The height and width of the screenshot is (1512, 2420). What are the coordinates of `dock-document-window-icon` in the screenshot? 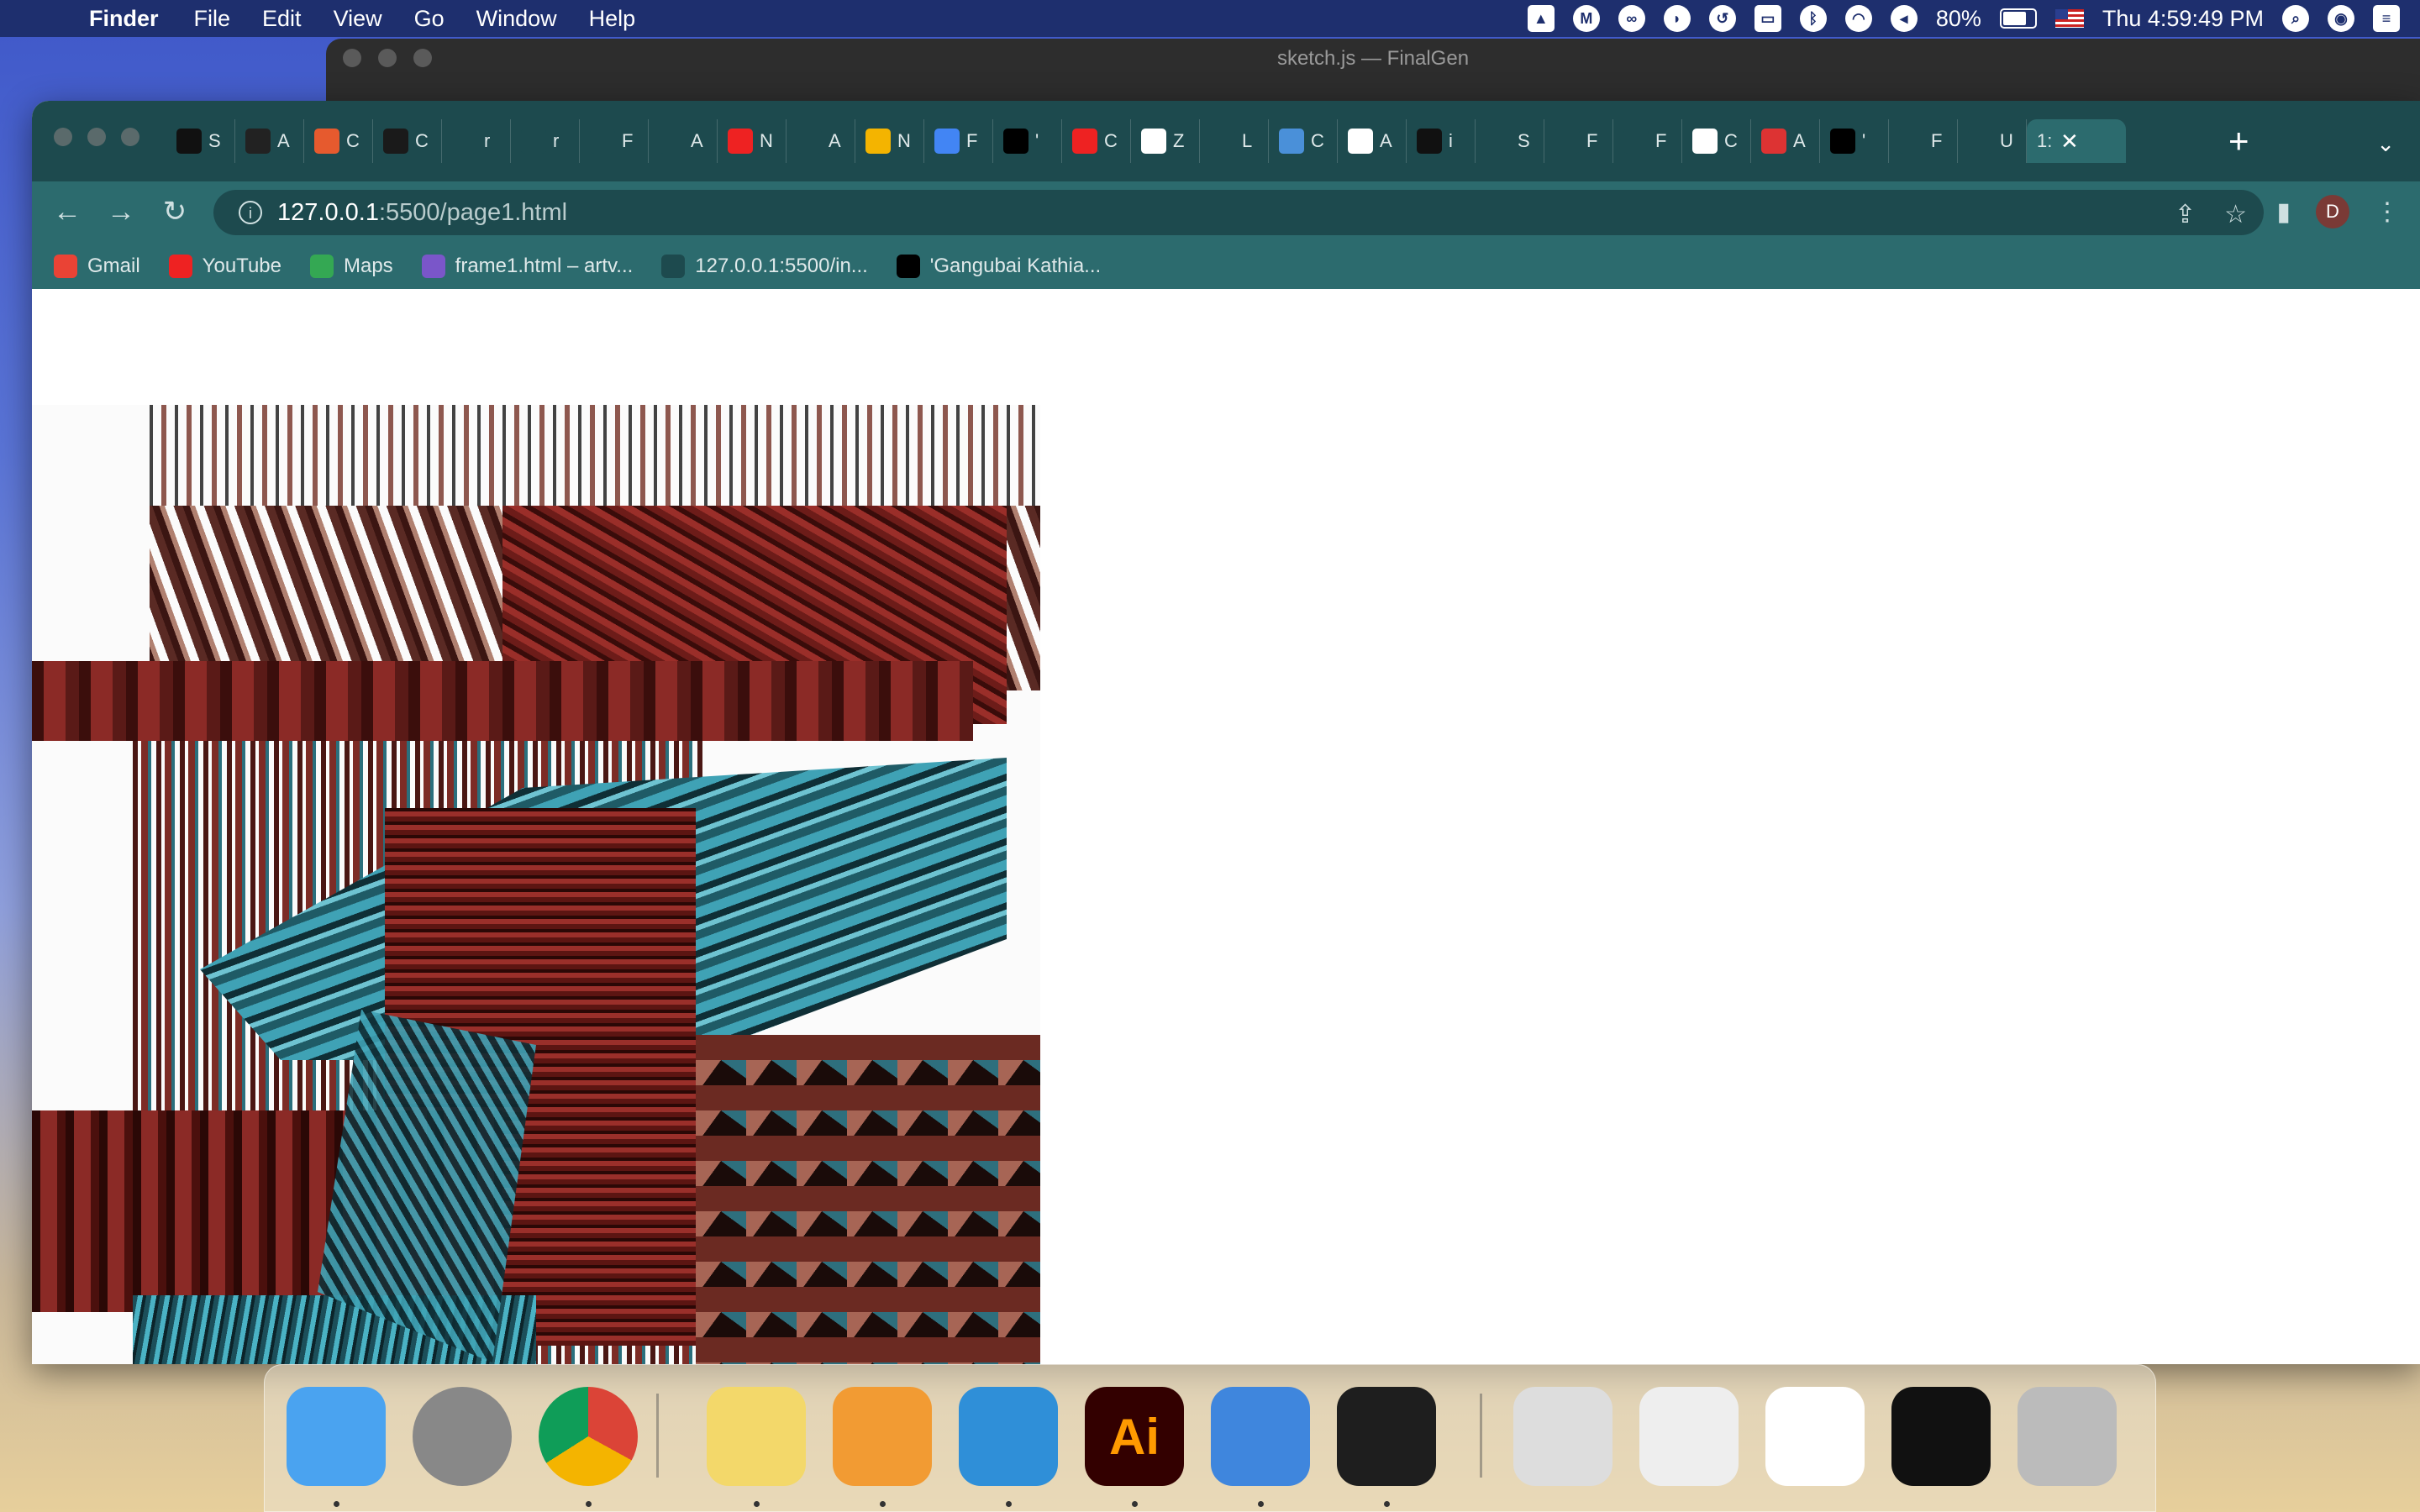 It's located at (1815, 1436).